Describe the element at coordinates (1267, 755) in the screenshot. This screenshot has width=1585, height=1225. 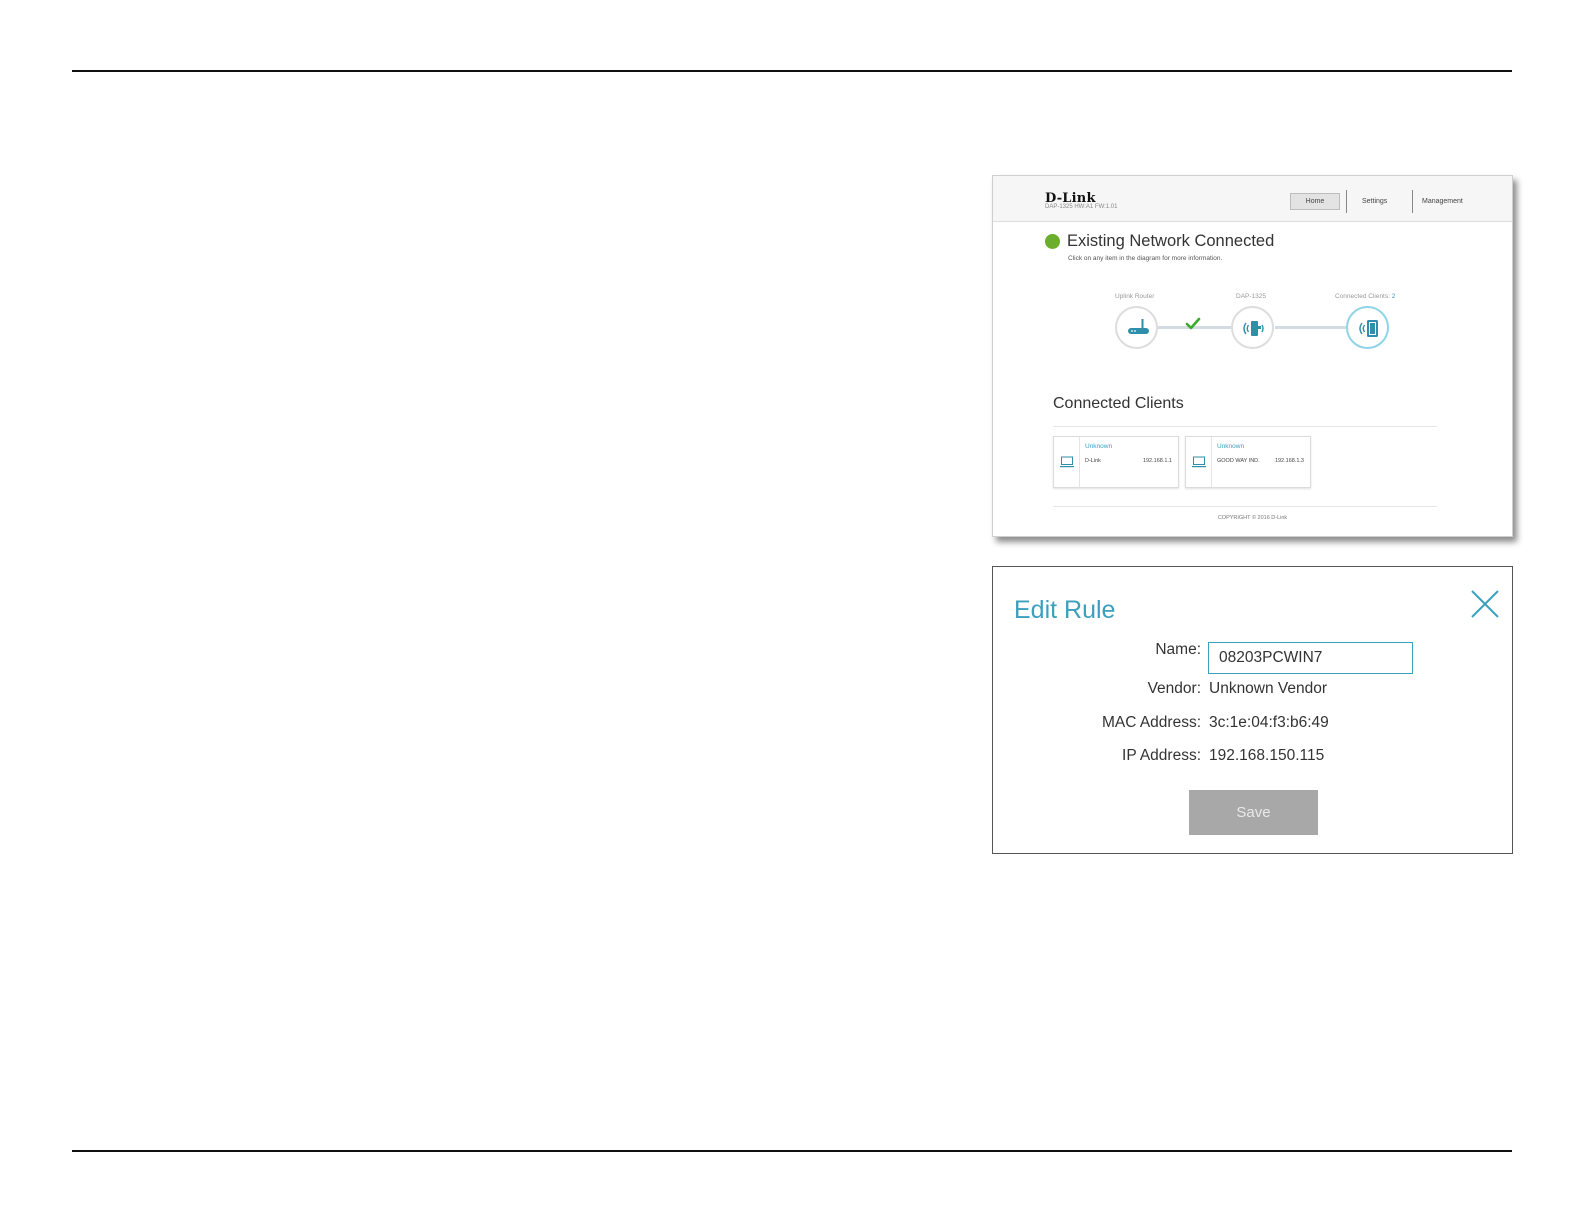
I see `ip-address-value: 192.168.150.115` at that location.